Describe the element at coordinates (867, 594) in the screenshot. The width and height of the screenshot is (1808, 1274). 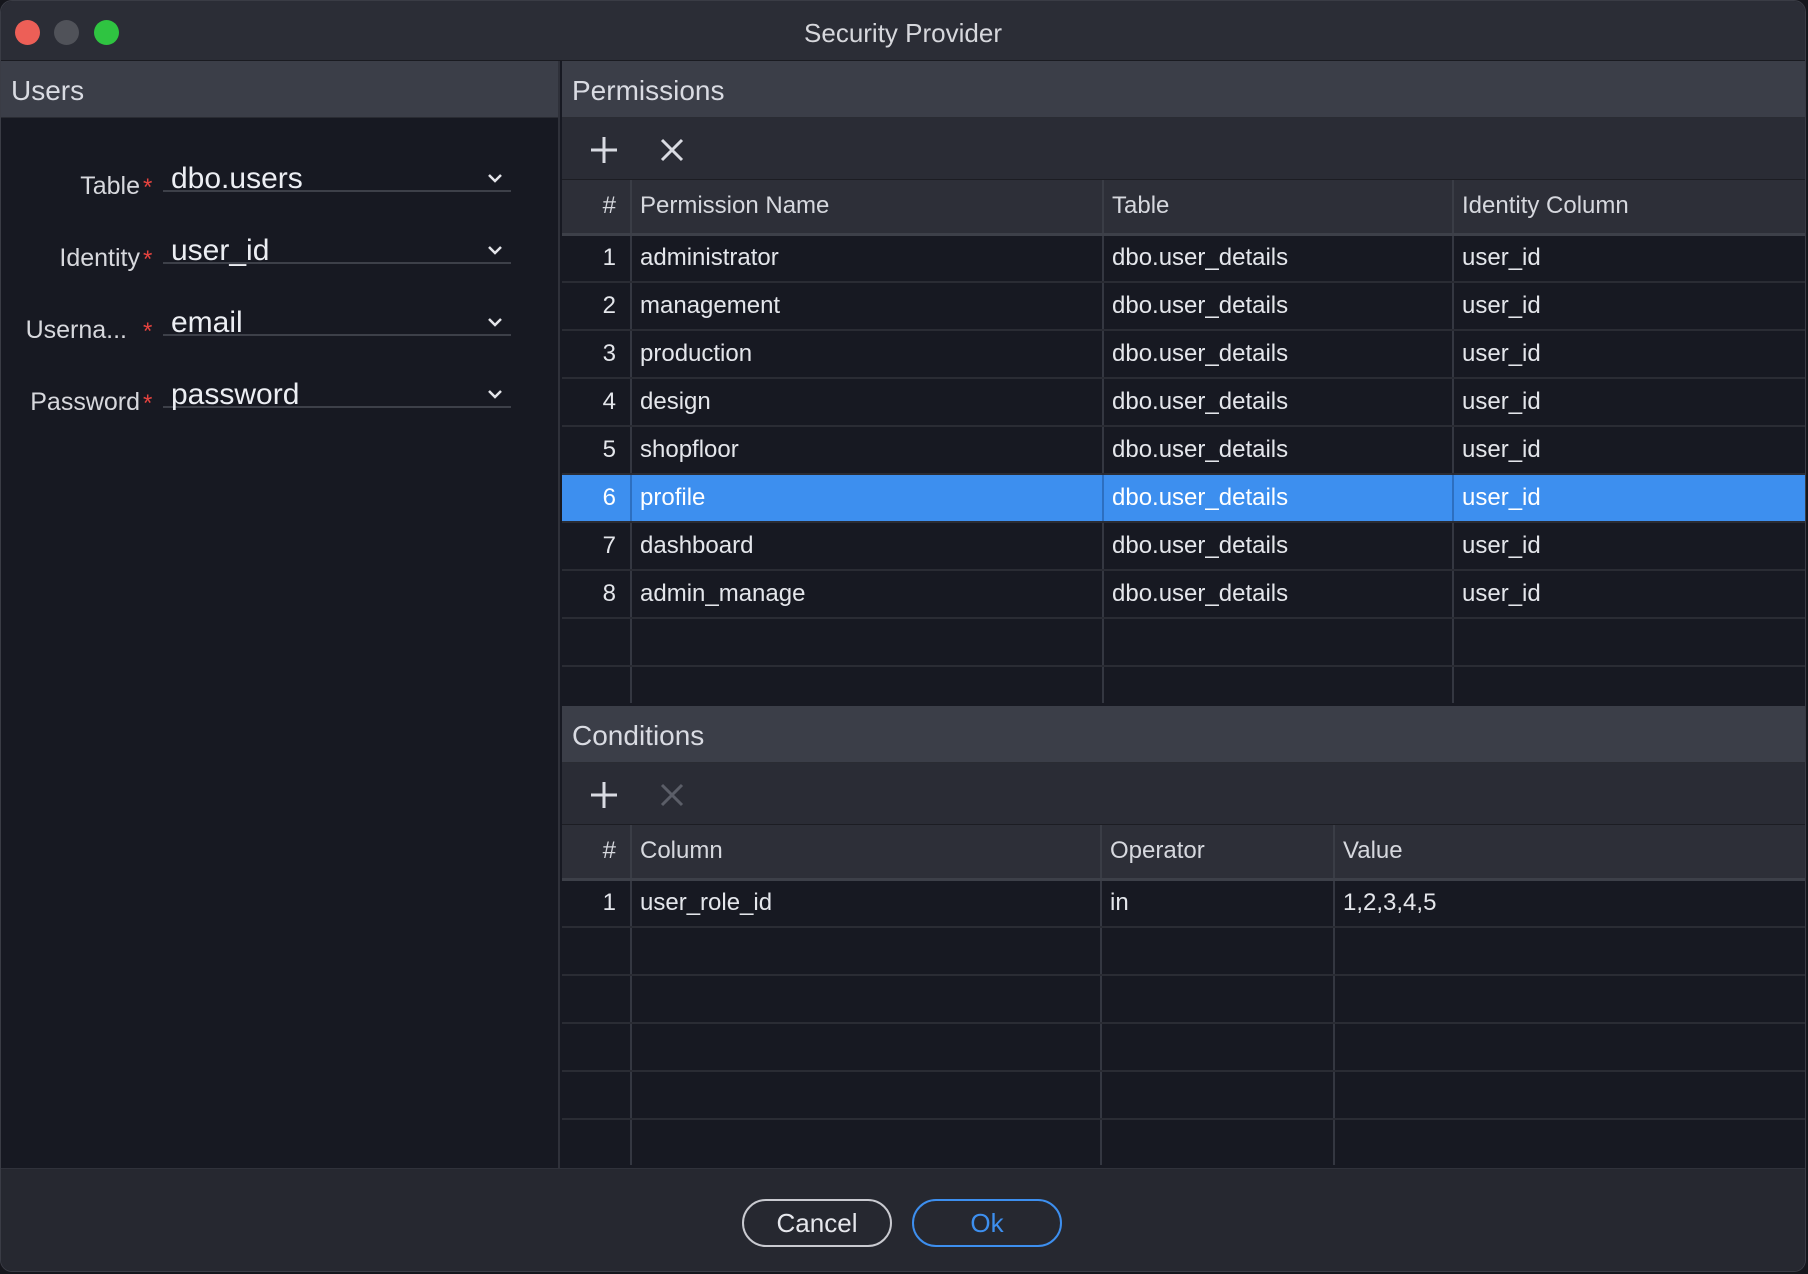
I see `permission-name-cell: admin_manage` at that location.